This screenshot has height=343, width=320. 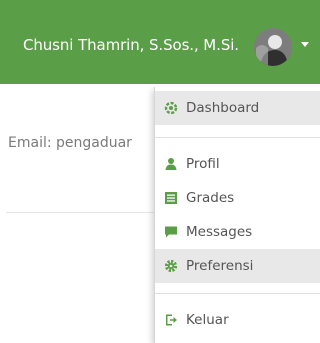 I want to click on menu-item-label: Messages, so click(x=219, y=232).